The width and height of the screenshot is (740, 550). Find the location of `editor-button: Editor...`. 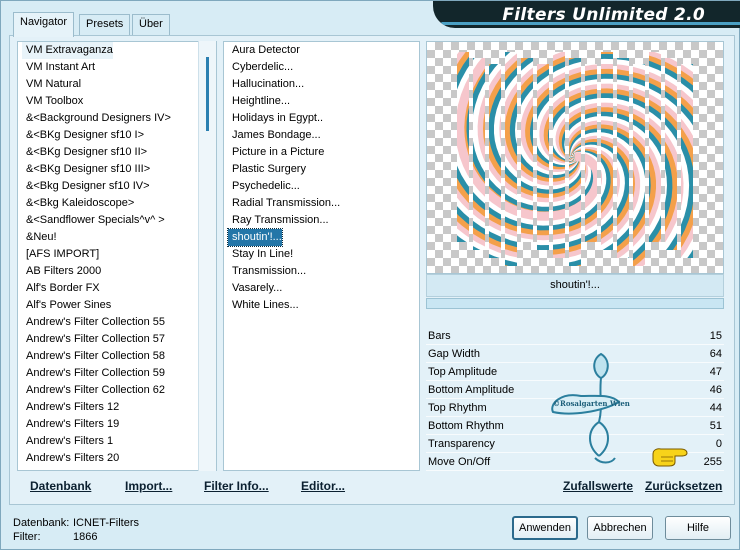

editor-button: Editor... is located at coordinates (323, 486).